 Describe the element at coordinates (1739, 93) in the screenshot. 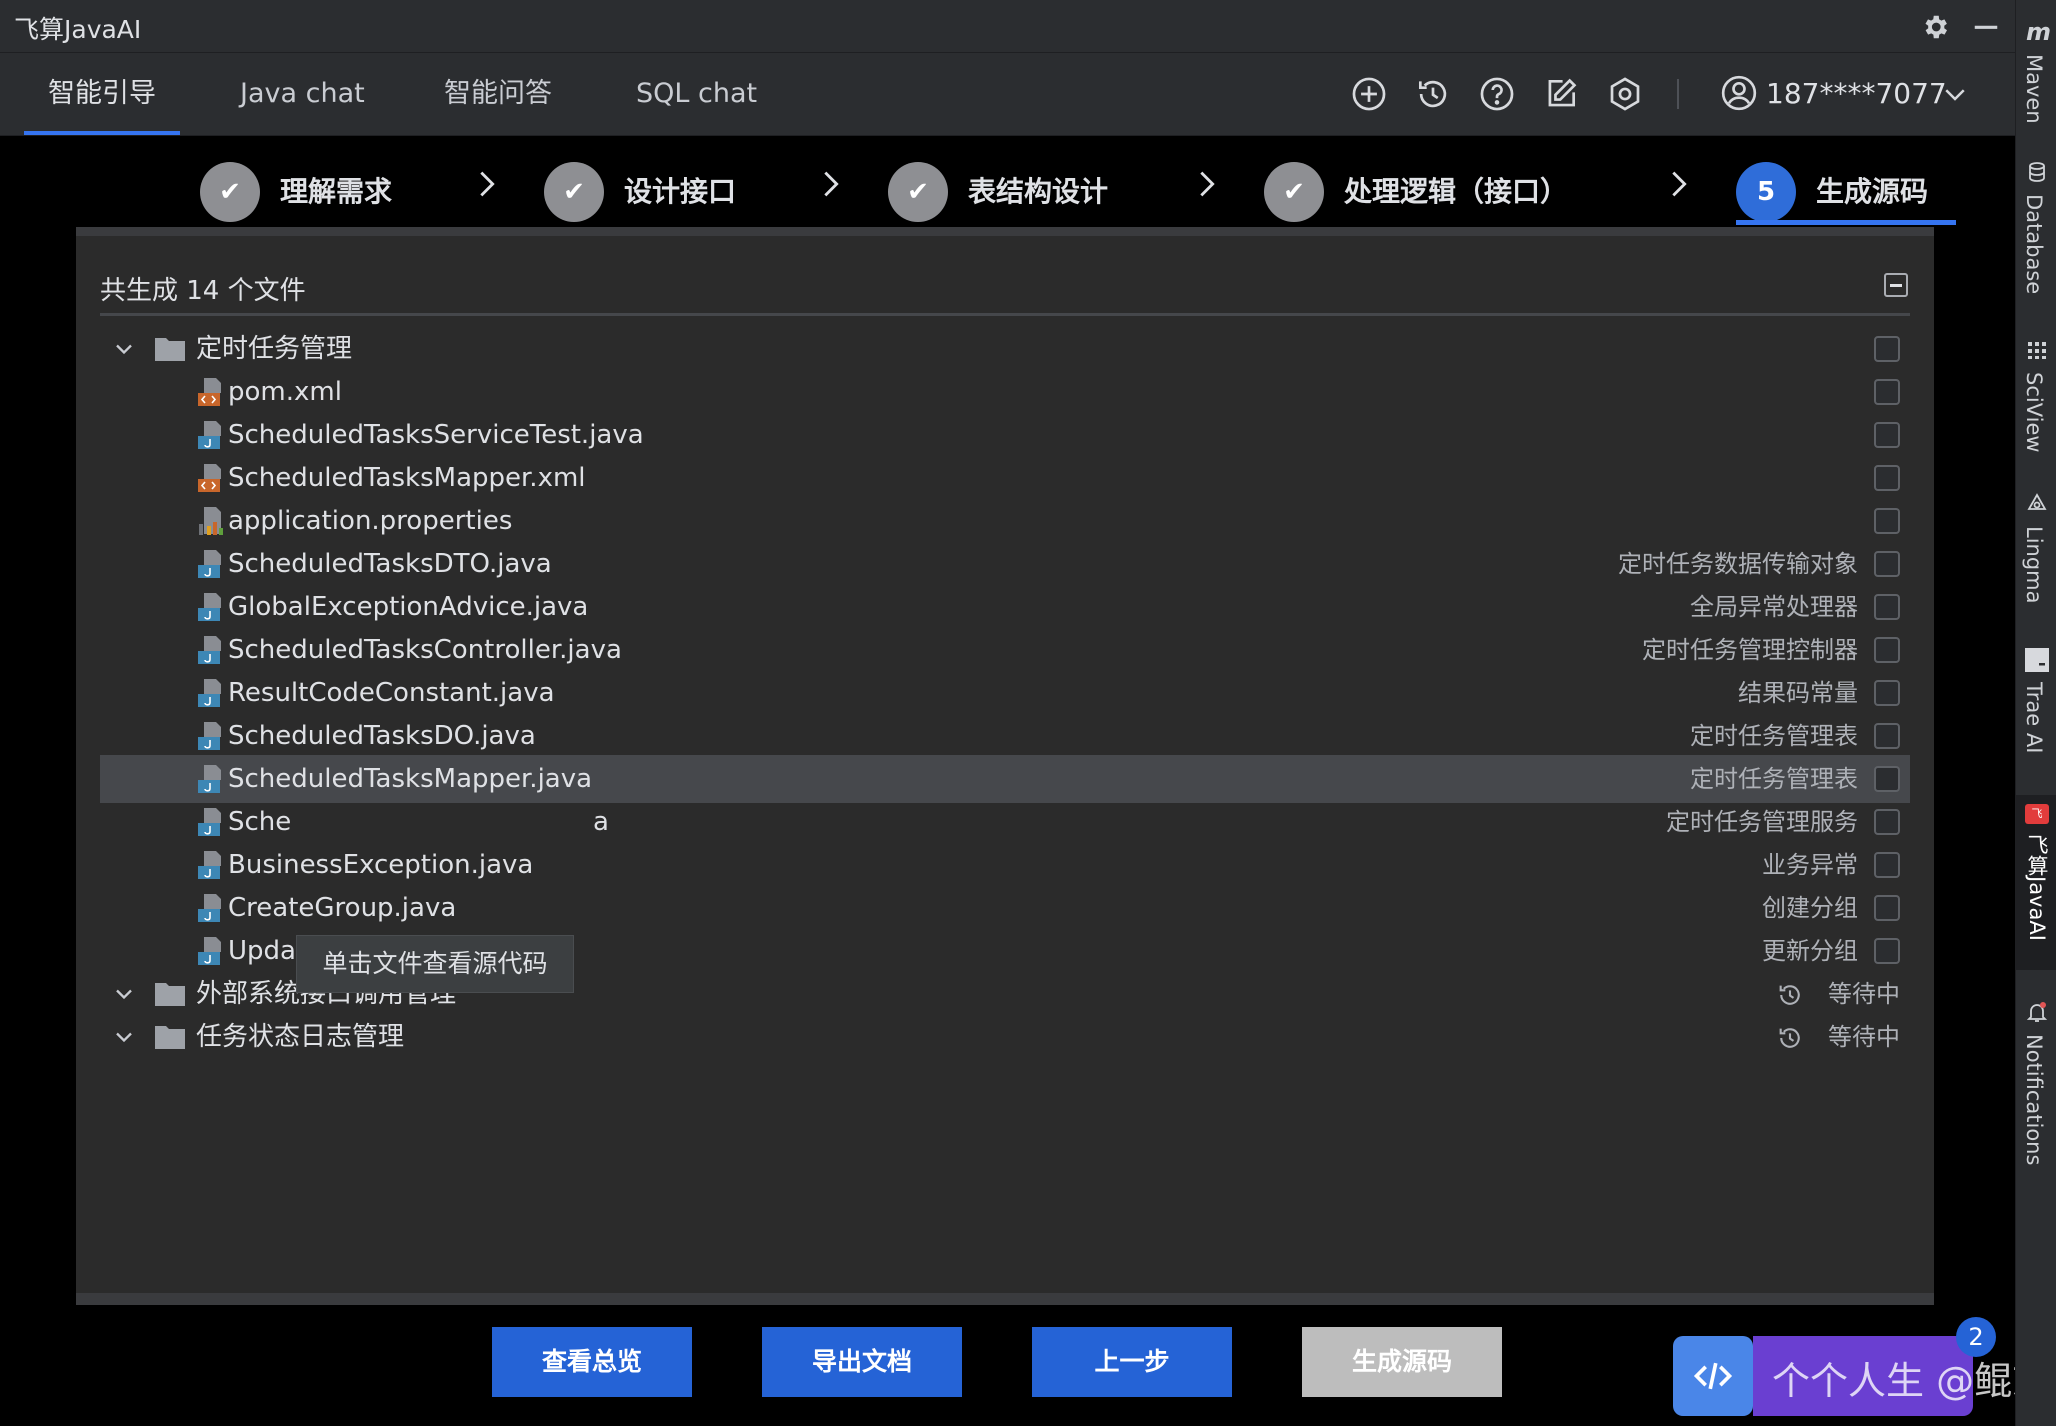

I see `user-icon` at that location.